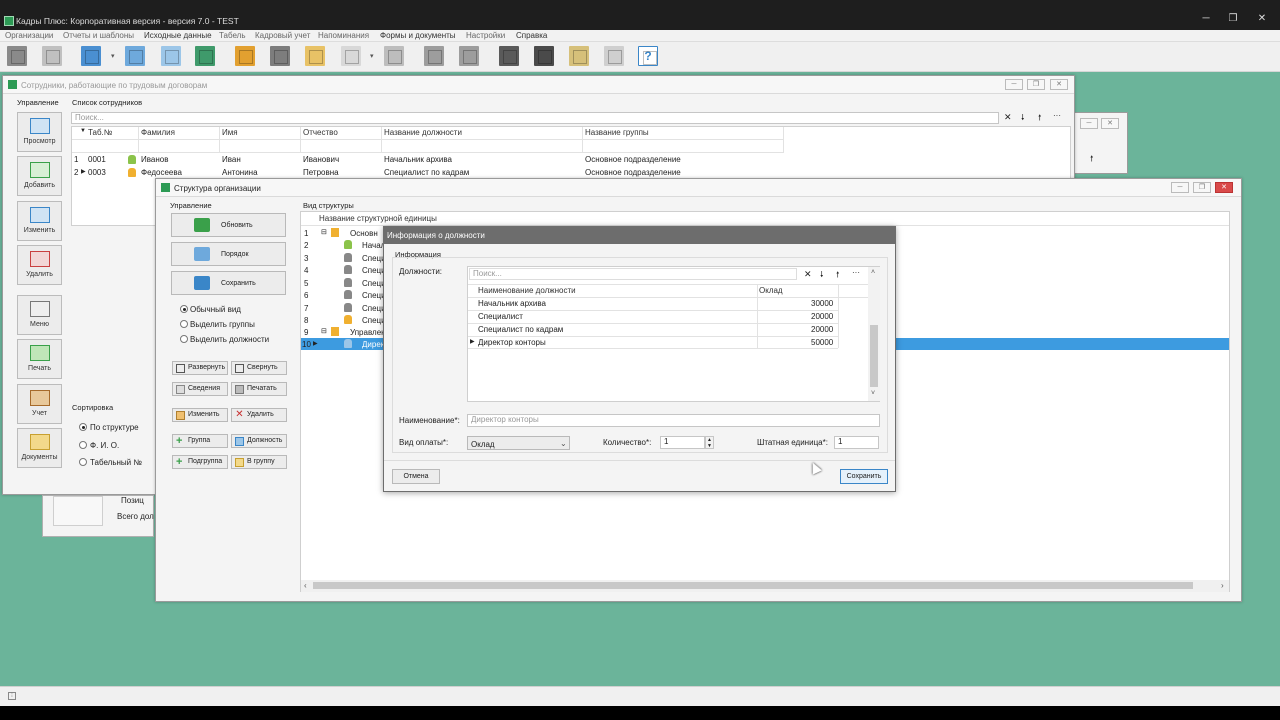 The height and width of the screenshot is (720, 1280). I want to click on menu-reminders: Напоминания, so click(343, 35).